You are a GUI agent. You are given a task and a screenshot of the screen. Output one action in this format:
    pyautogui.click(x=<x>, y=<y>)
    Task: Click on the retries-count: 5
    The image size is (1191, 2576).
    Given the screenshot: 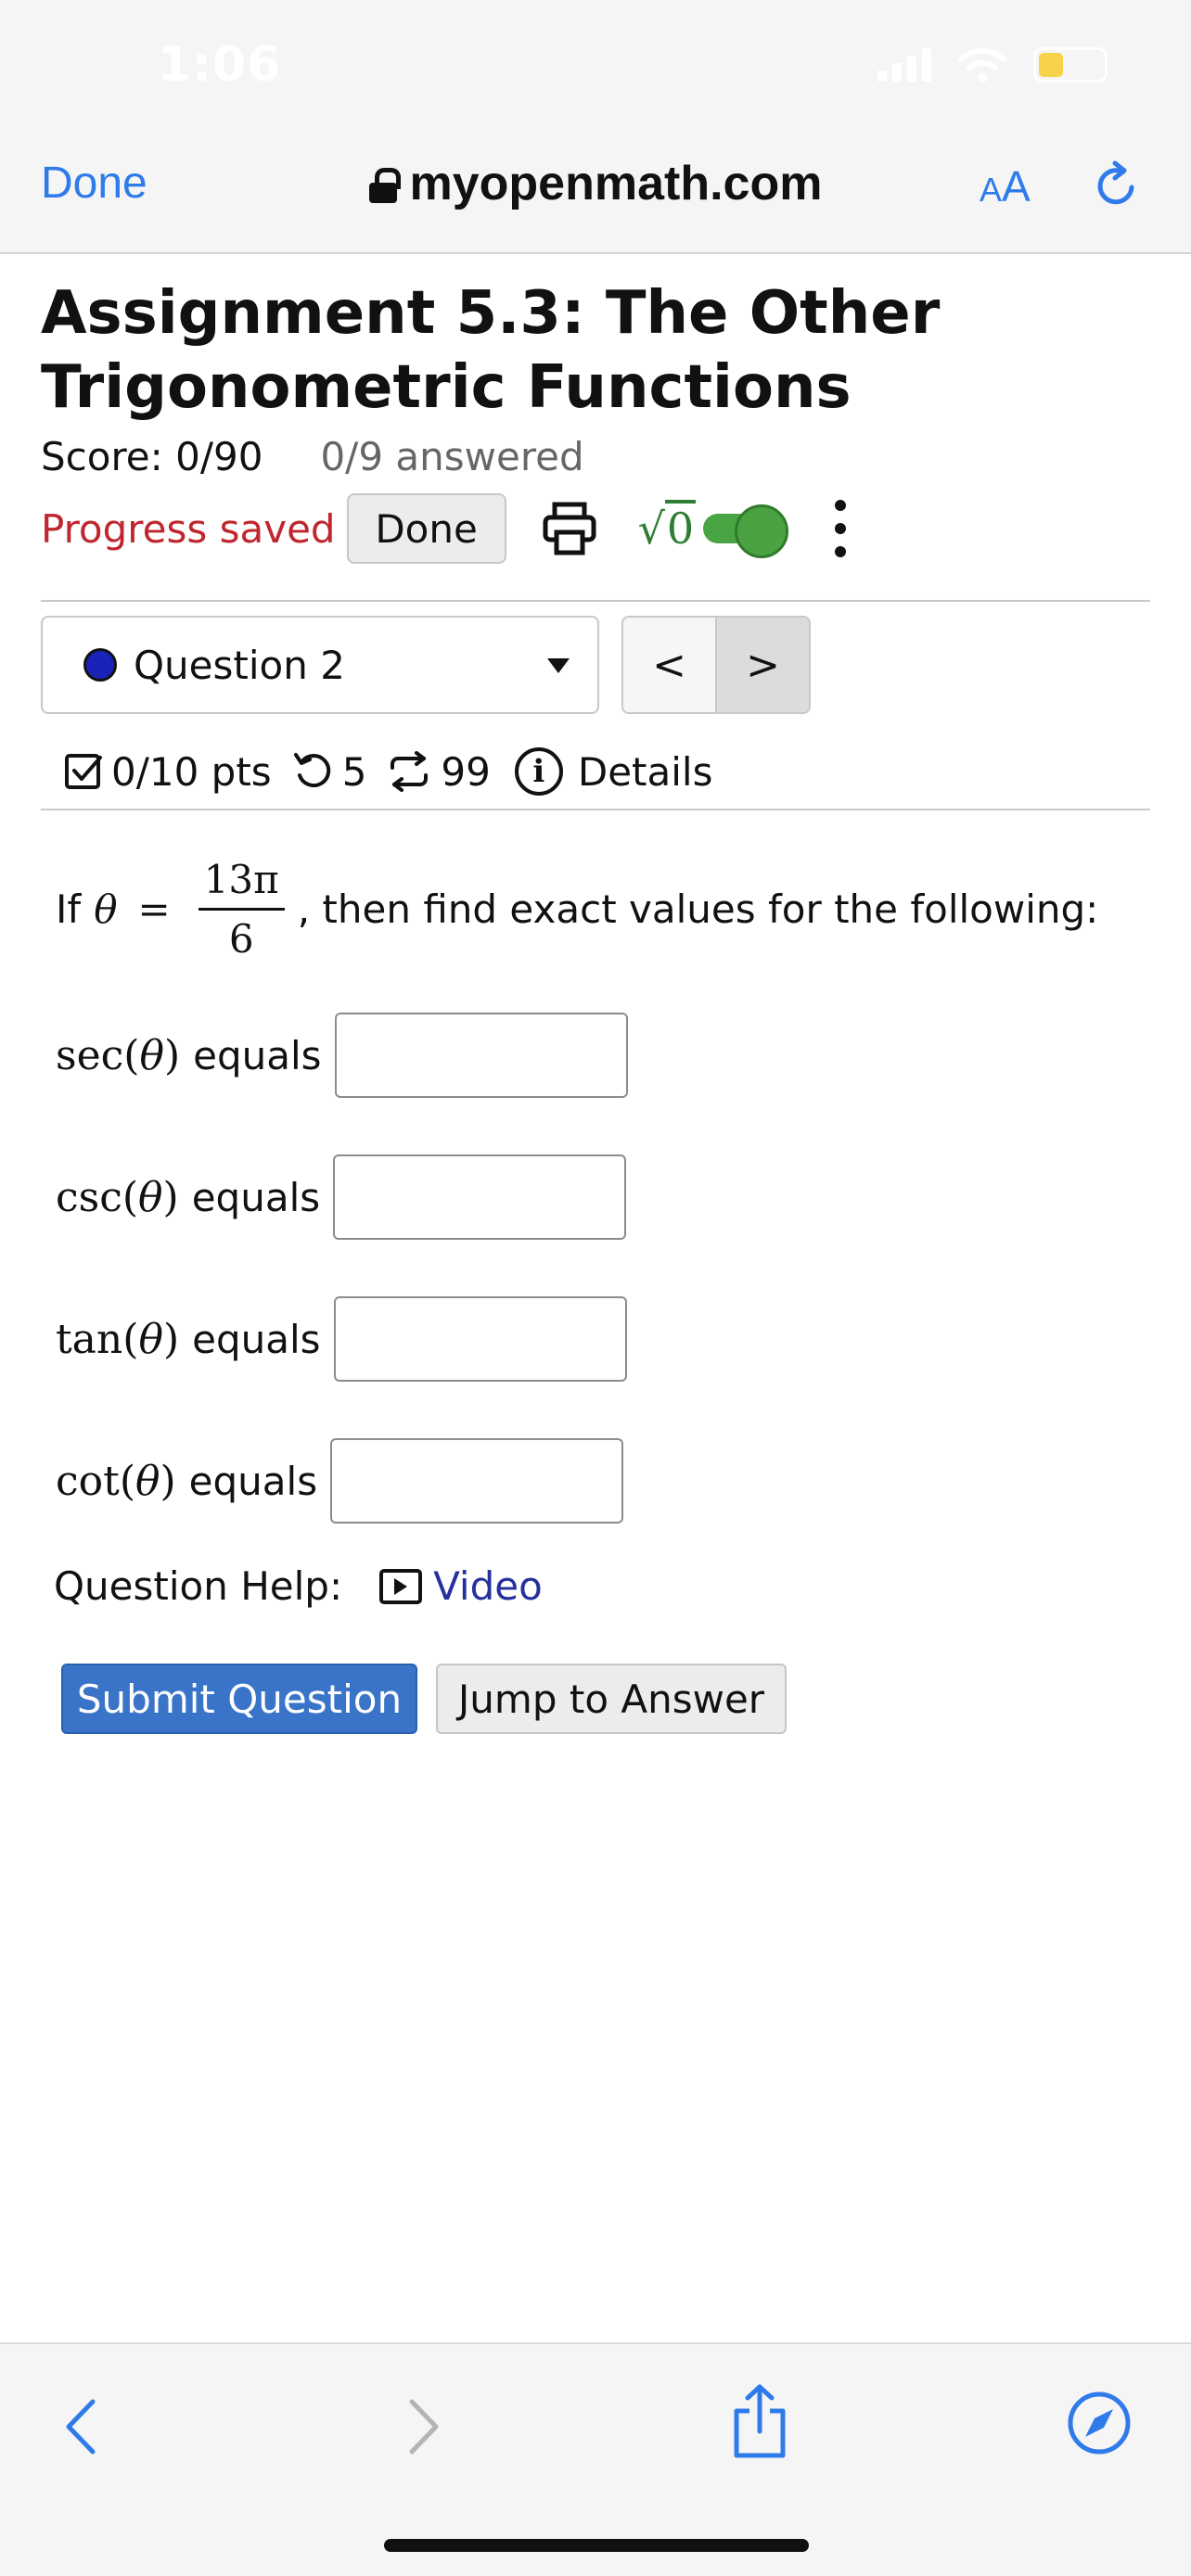 What is the action you would take?
    pyautogui.click(x=354, y=772)
    